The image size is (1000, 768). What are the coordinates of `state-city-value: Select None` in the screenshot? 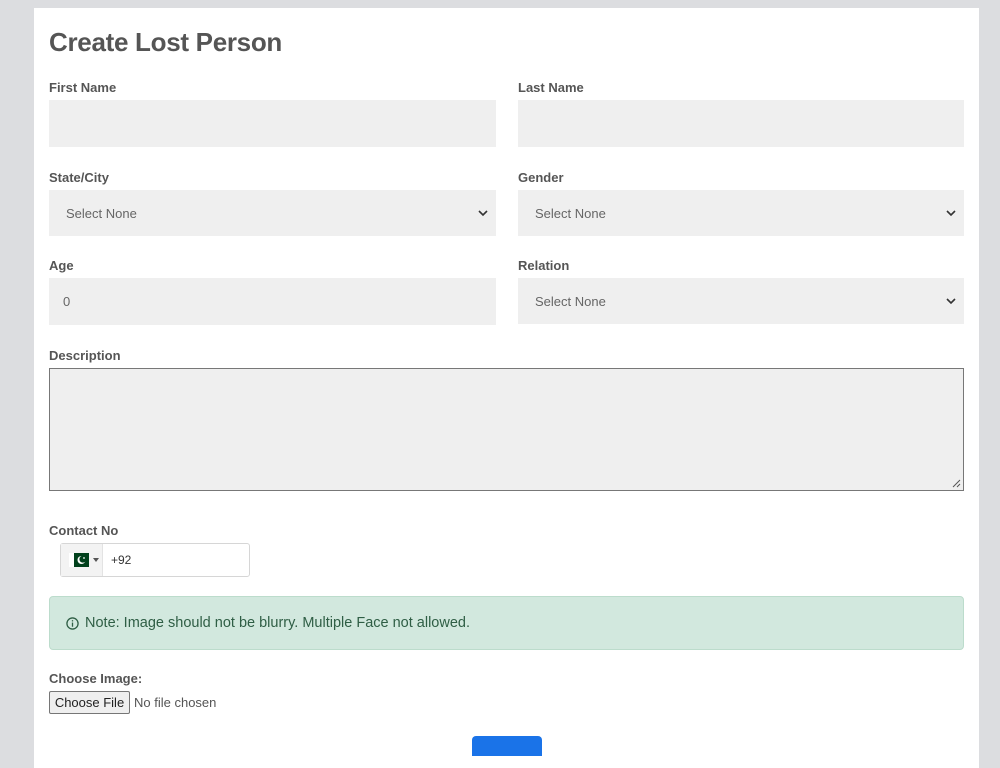 It's located at (101, 213).